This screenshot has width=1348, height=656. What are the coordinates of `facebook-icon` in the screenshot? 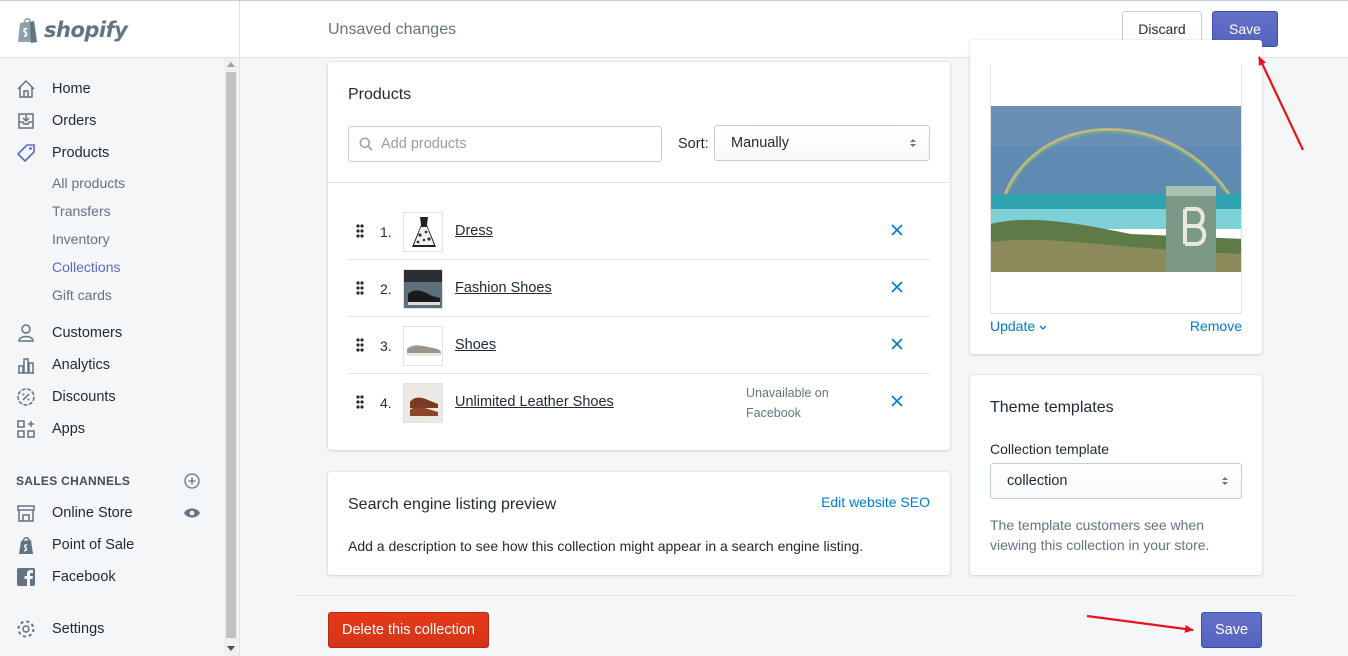 It's located at (26, 577).